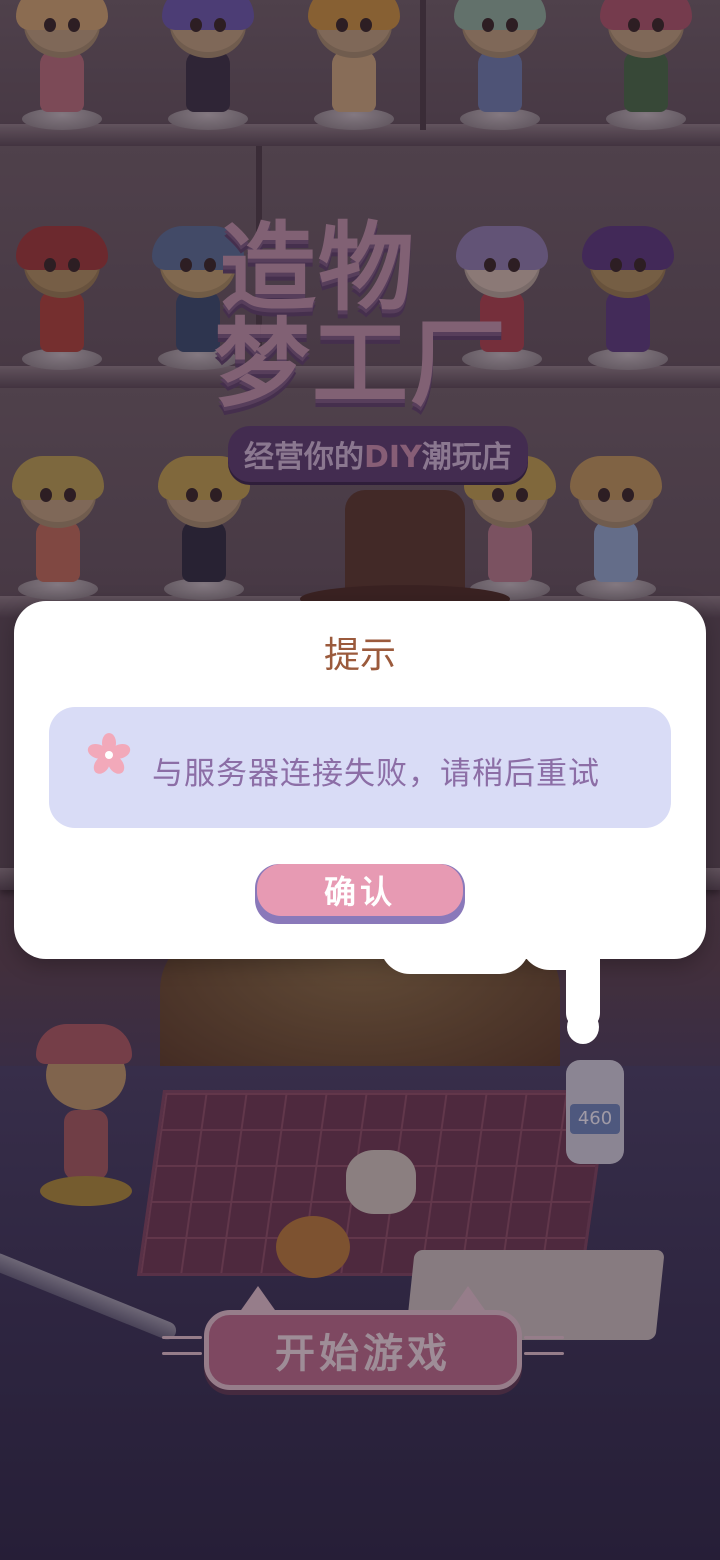  I want to click on confirm-button: 确认, so click(360, 894).